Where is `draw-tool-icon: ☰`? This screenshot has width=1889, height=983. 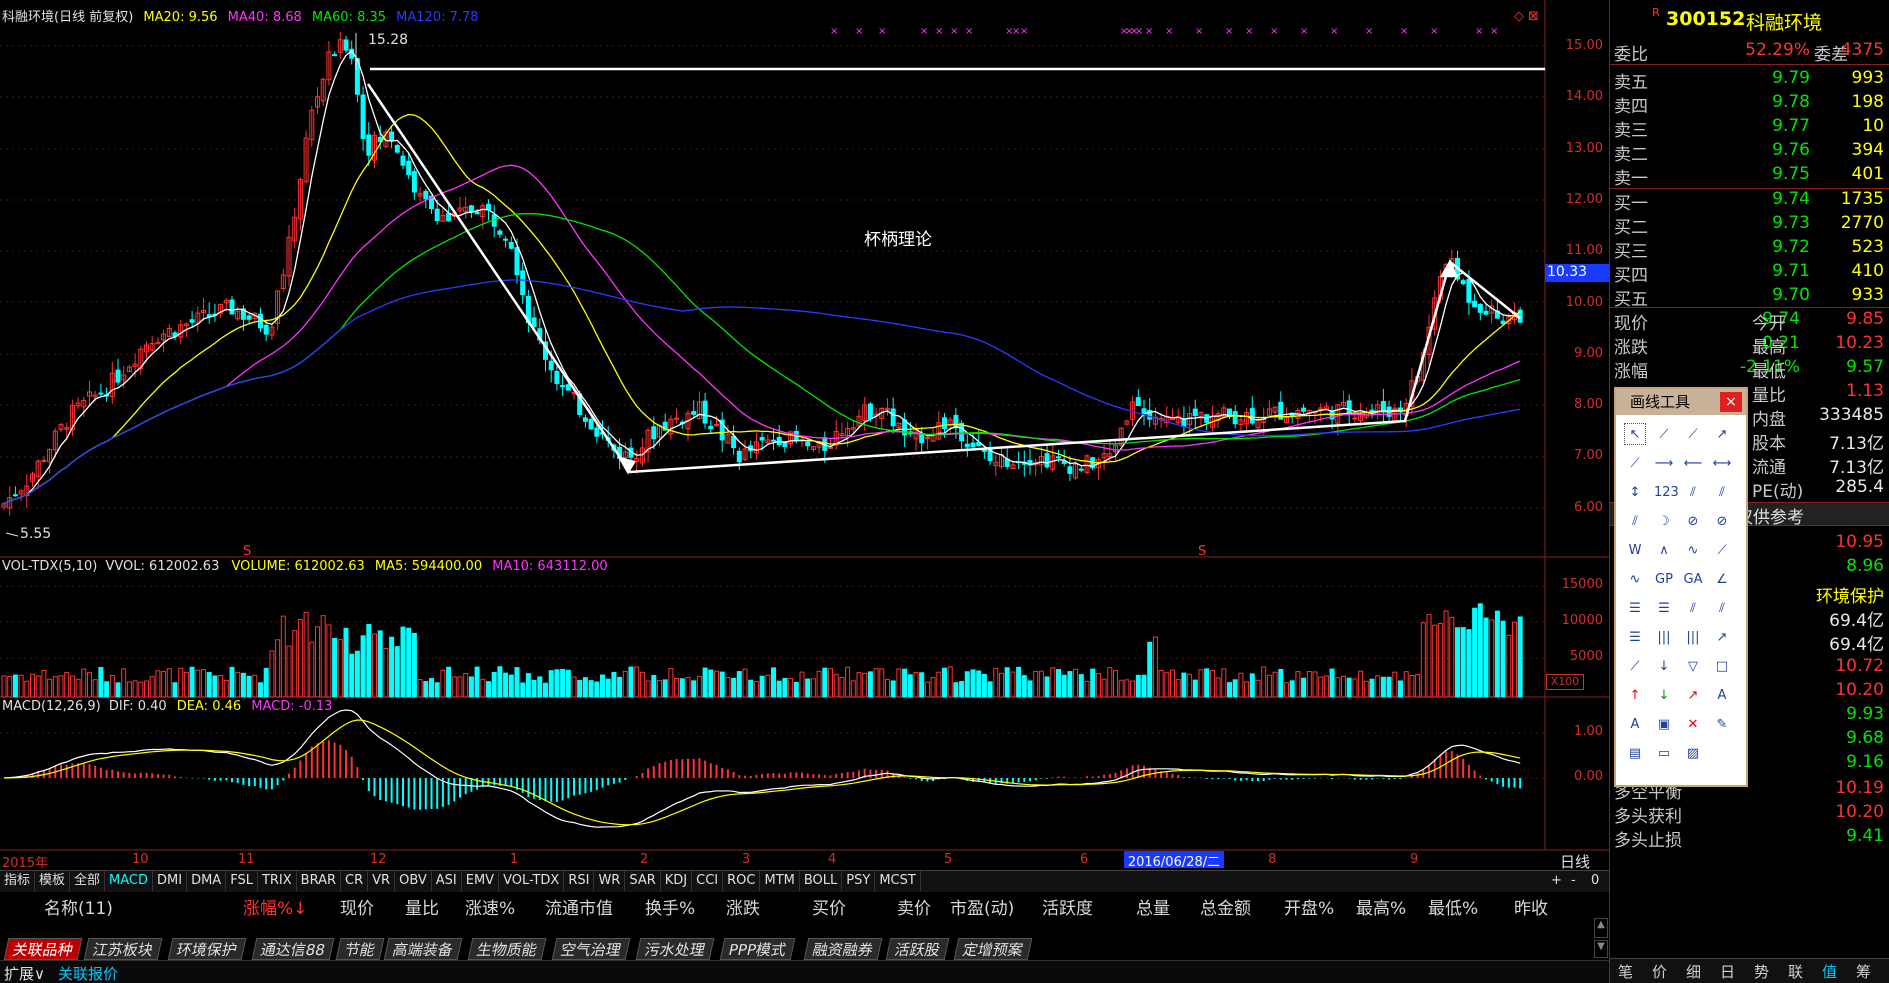
draw-tool-icon: ☰ is located at coordinates (1635, 608).